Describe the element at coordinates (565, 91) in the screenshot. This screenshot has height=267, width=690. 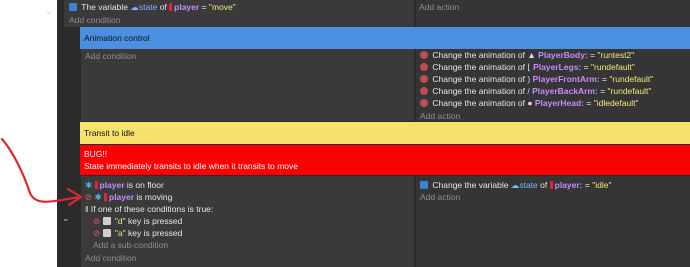
I see `object-name: PlayerBackArm:` at that location.